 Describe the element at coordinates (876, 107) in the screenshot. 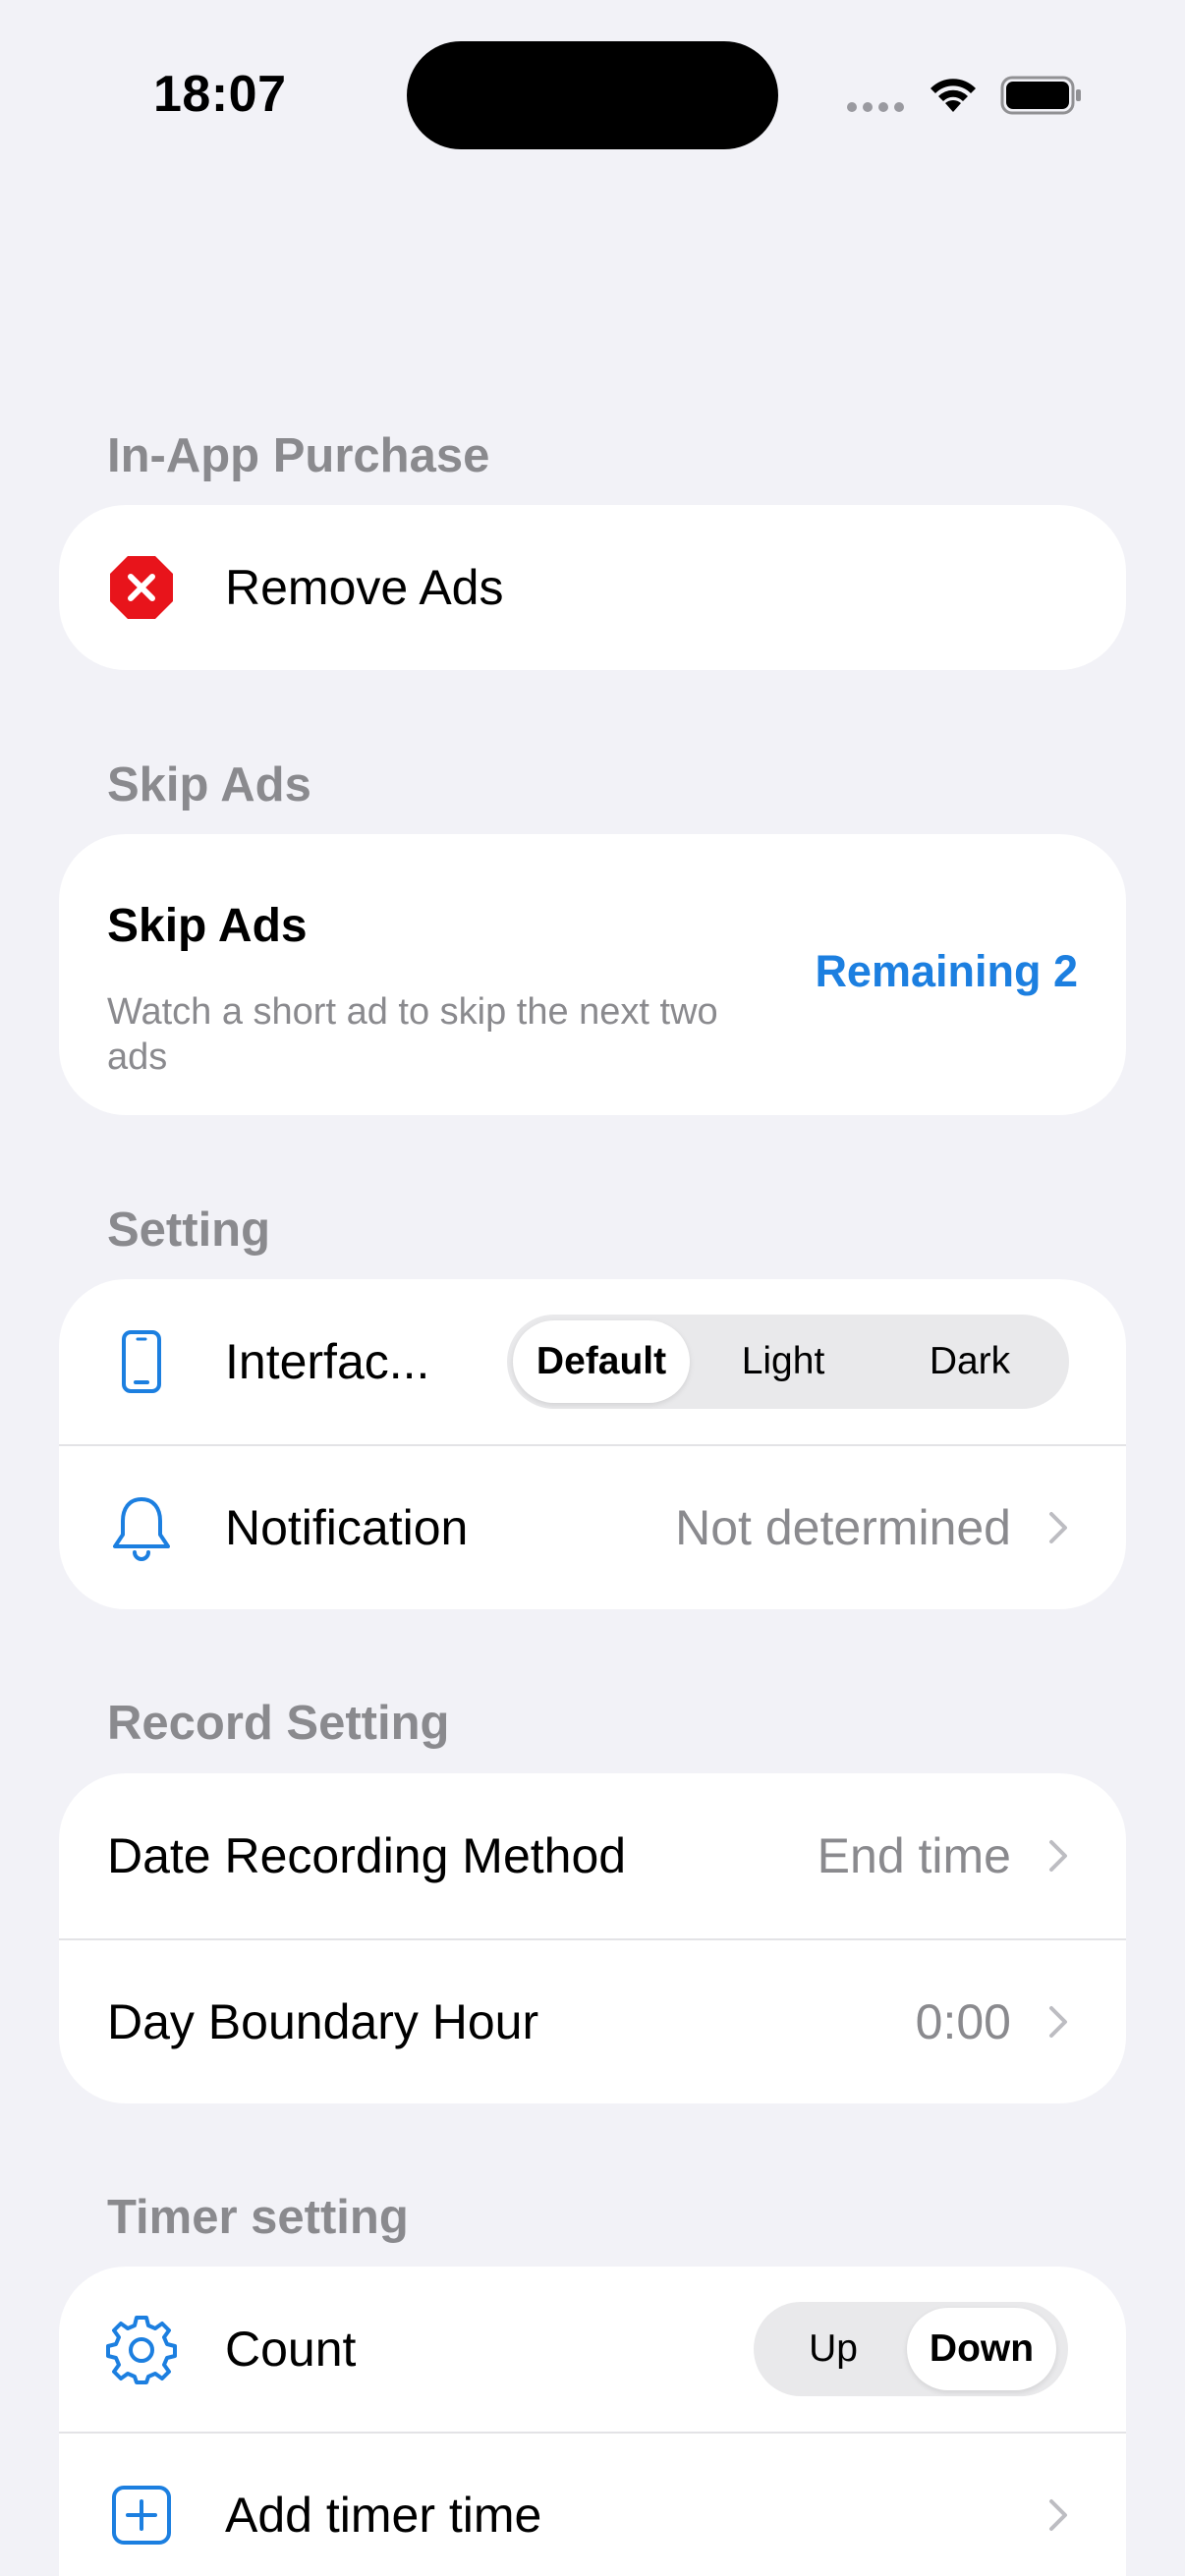

I see `cellular-signal-icon` at that location.